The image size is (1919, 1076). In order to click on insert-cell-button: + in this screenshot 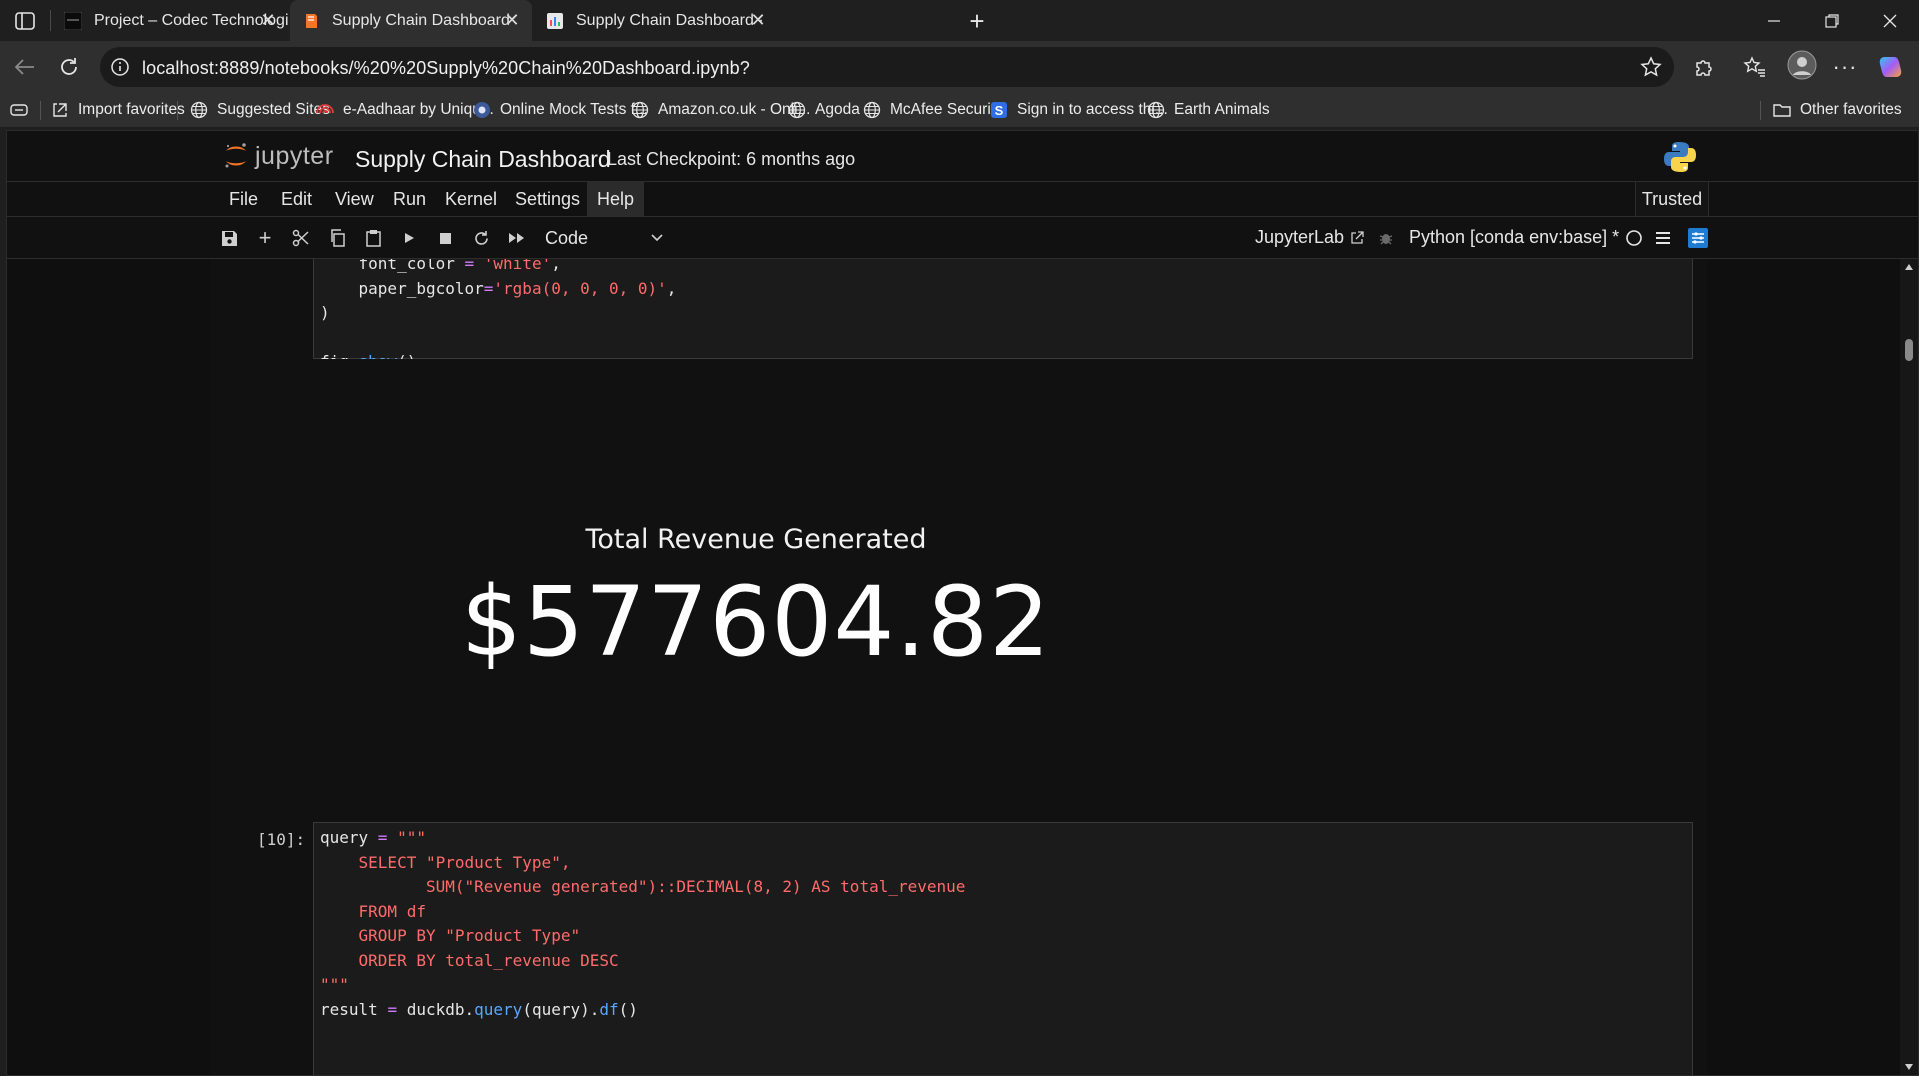, I will do `click(265, 237)`.